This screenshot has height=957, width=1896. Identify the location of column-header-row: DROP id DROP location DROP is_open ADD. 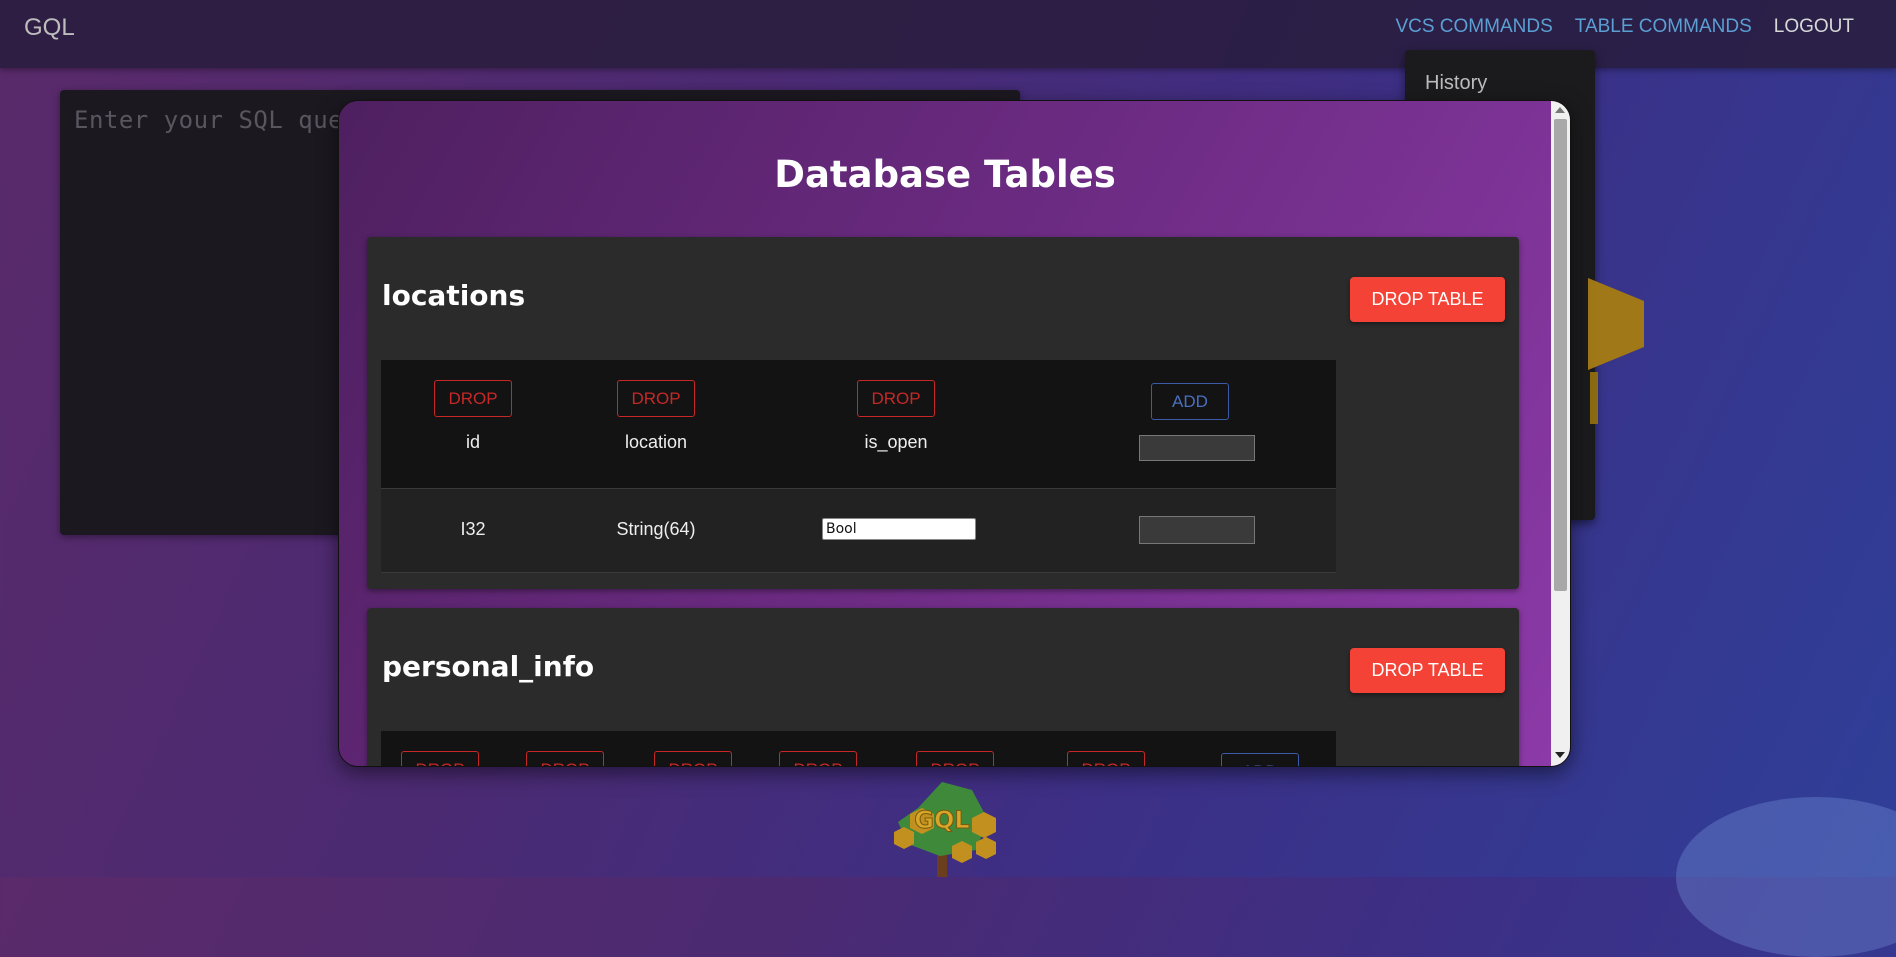
(858, 424).